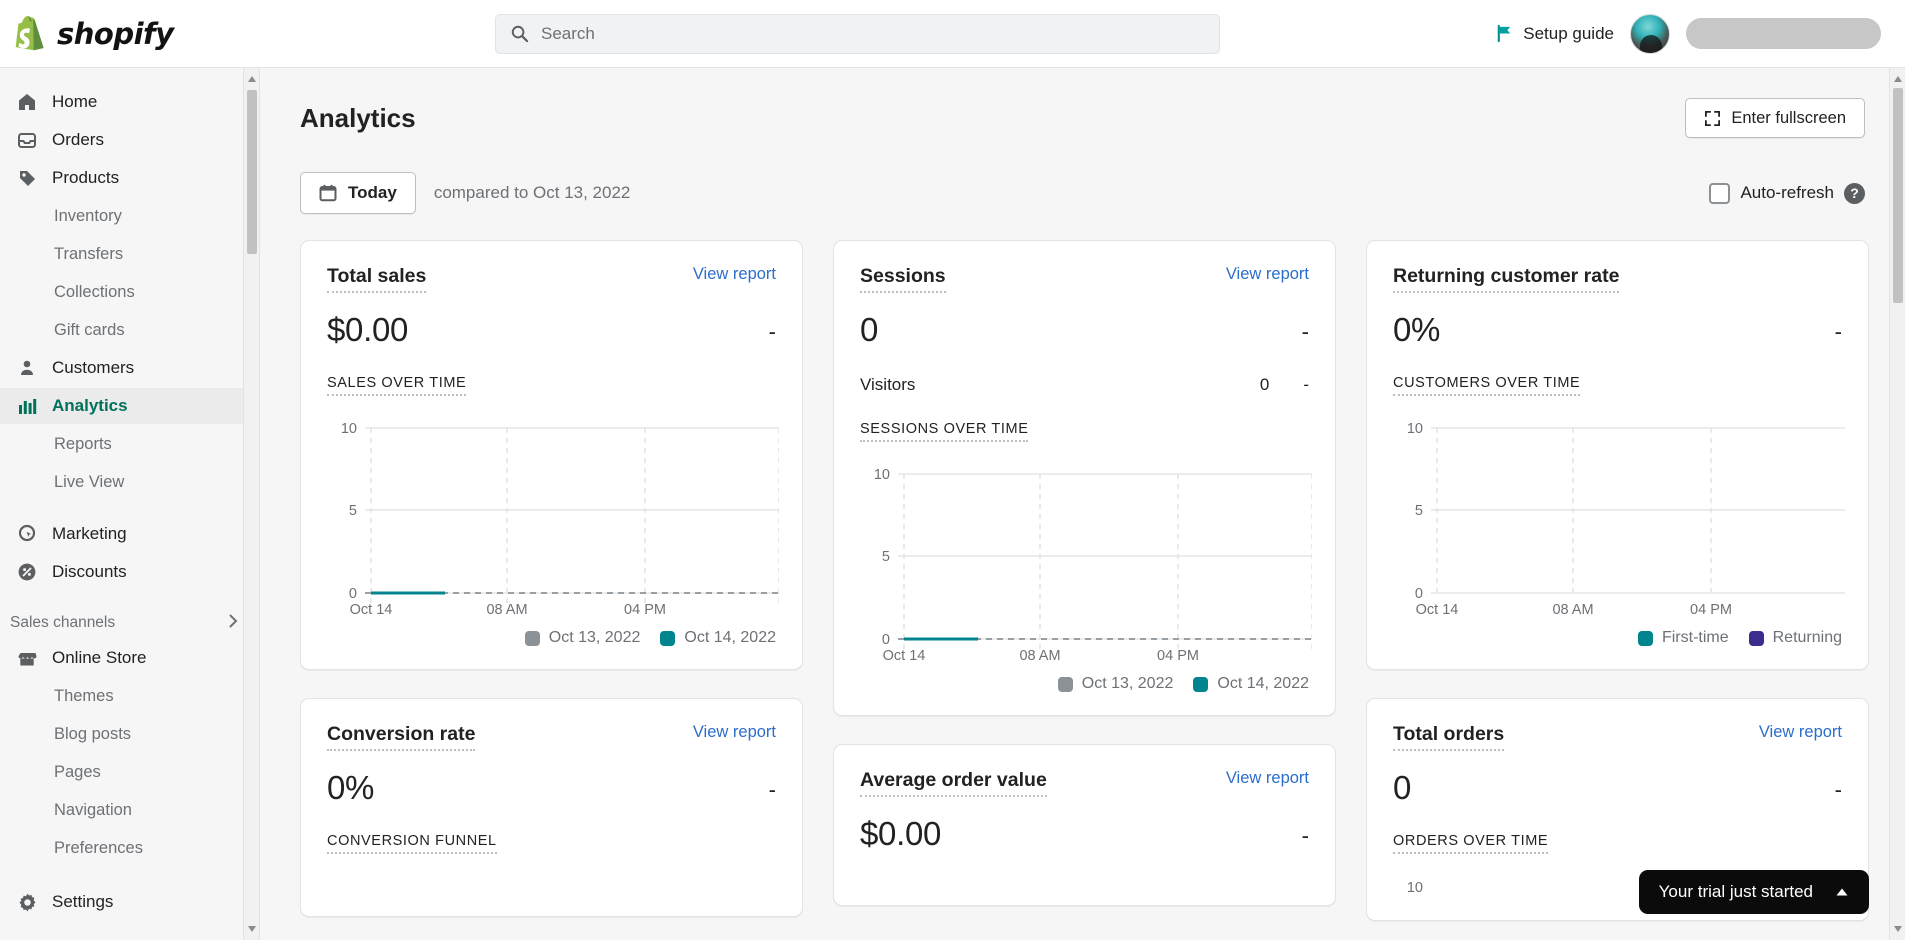 The width and height of the screenshot is (1905, 940). What do you see at coordinates (1683, 638) in the screenshot?
I see `legend-item: First-time` at bounding box center [1683, 638].